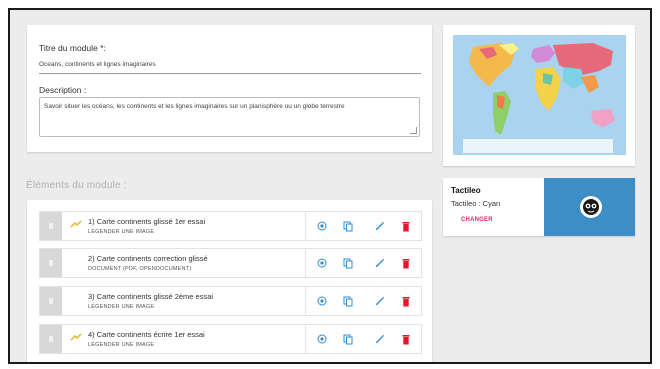  I want to click on theme-name: Tactileo, so click(466, 190).